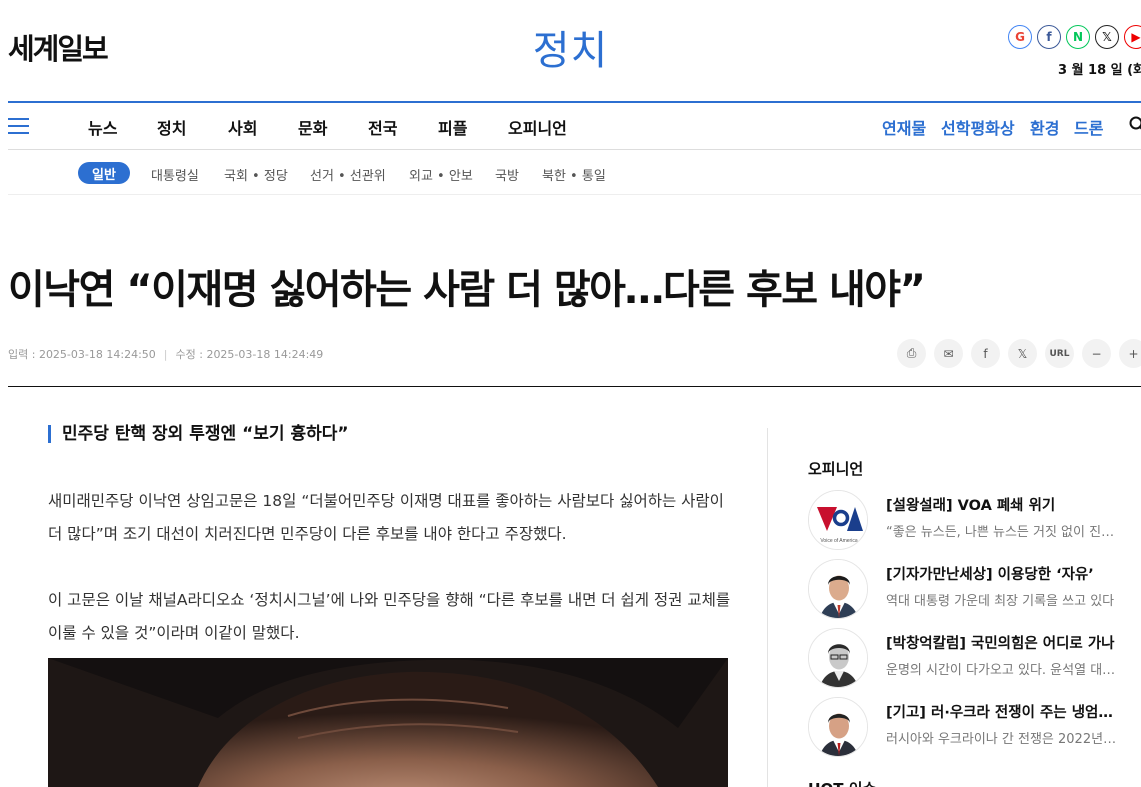 This screenshot has height=787, width=1141. Describe the element at coordinates (1132, 37) in the screenshot. I see `youtube-icon: ▶` at that location.